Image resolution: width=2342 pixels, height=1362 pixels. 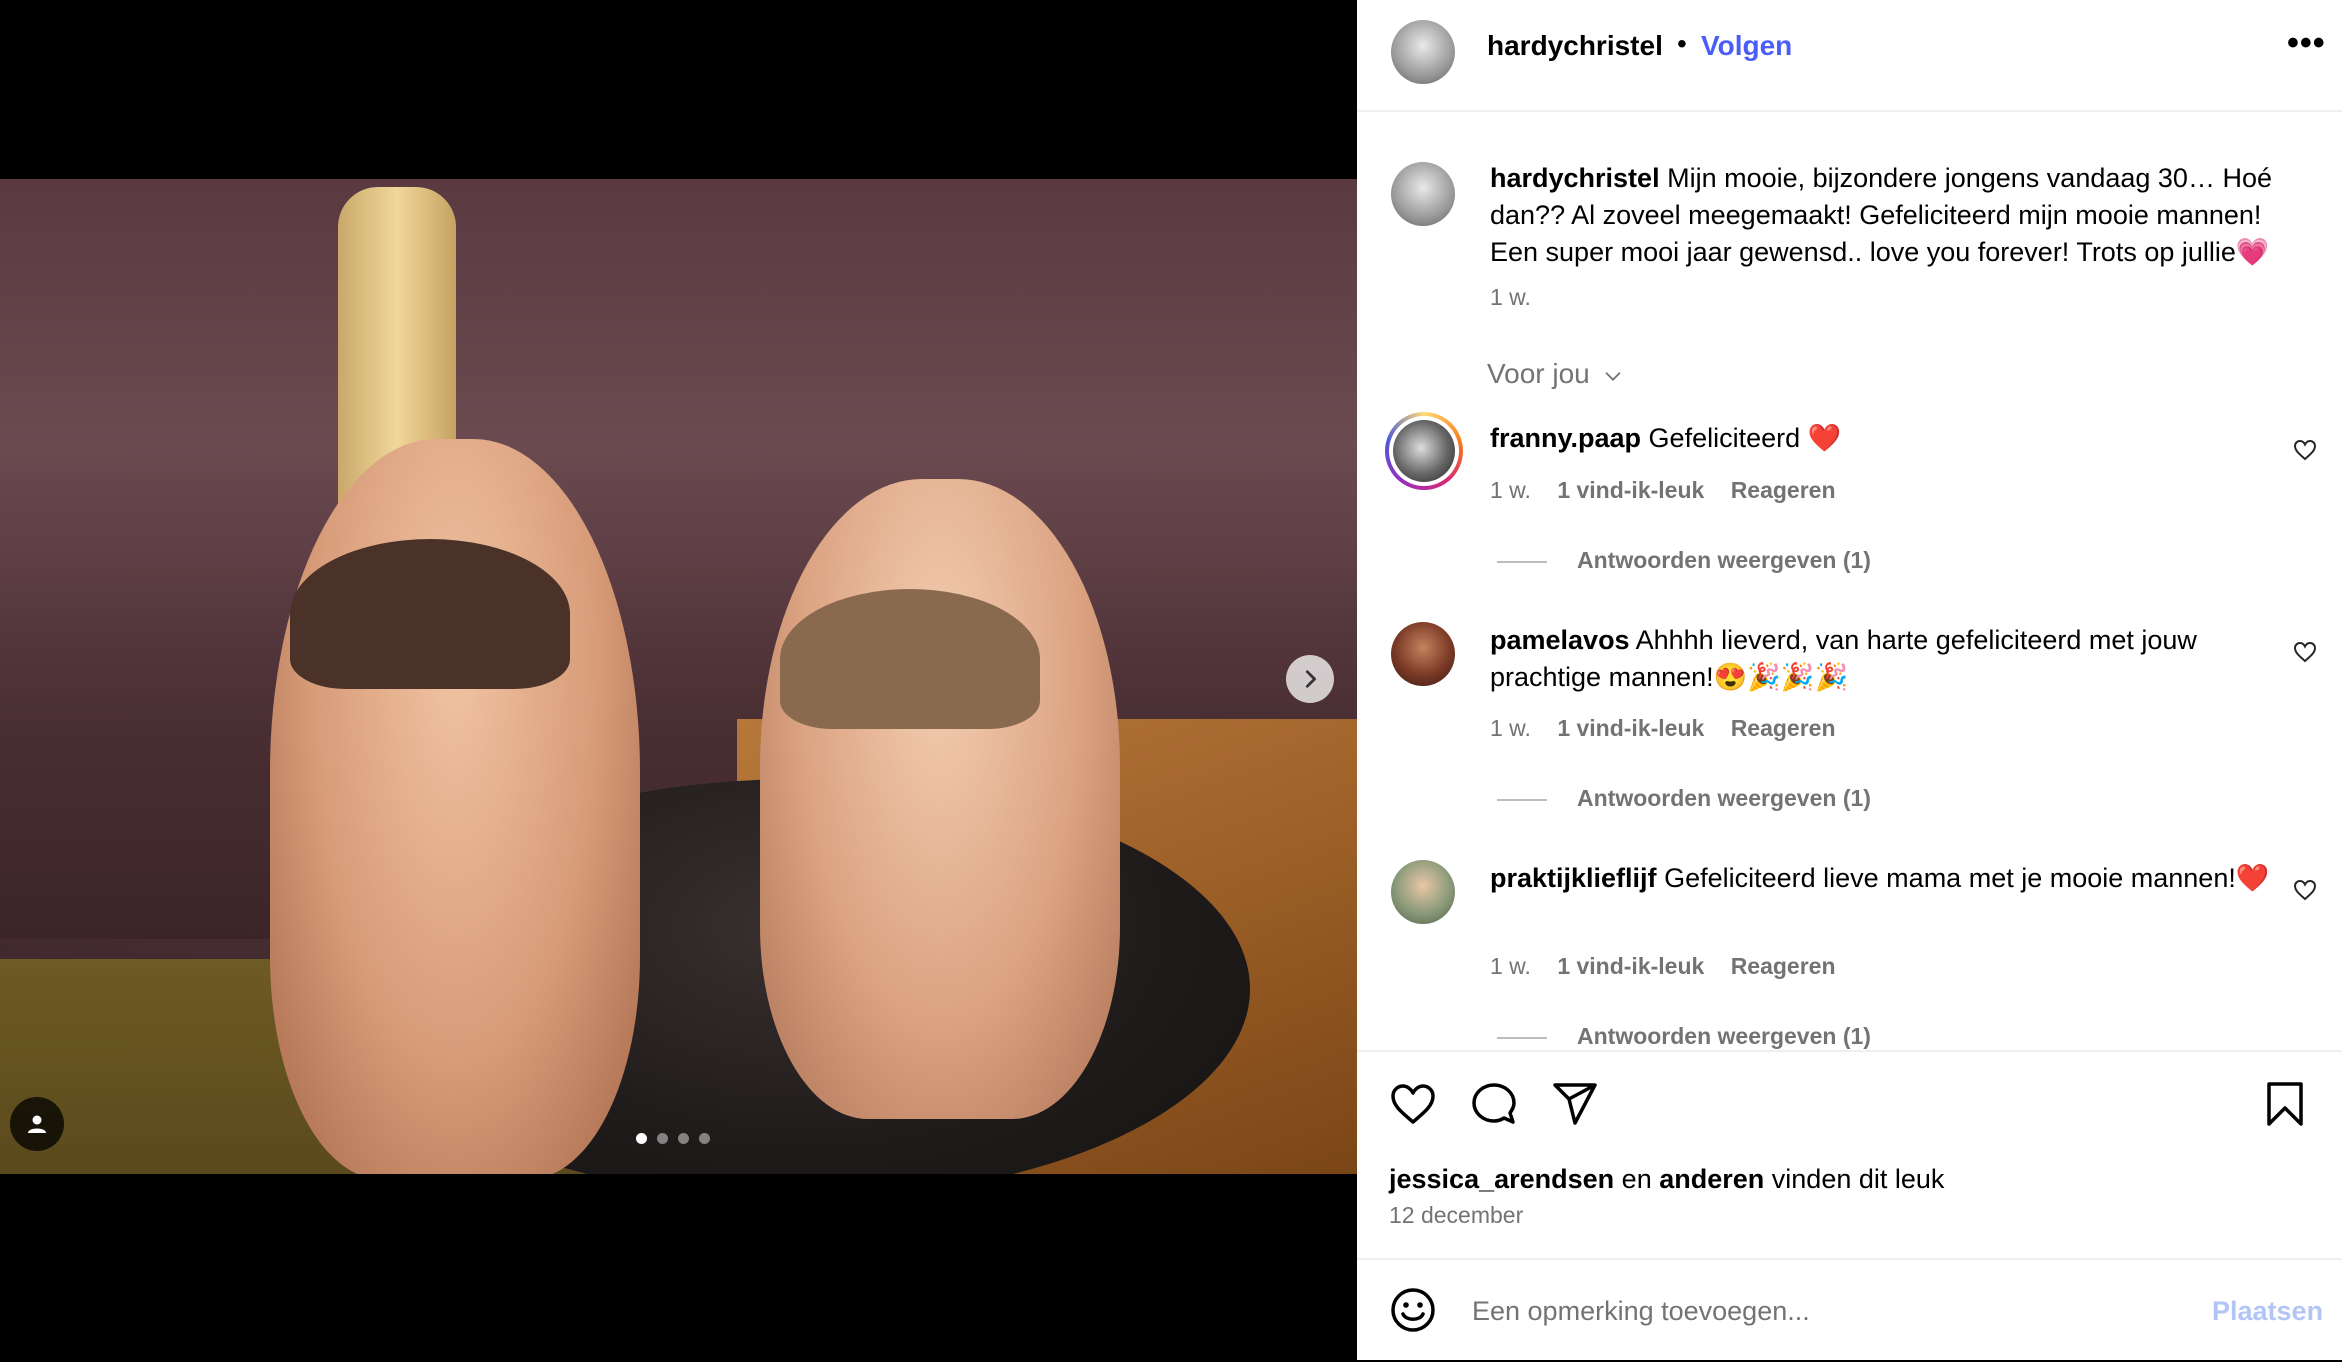 I want to click on user-icon, so click(x=37, y=1124).